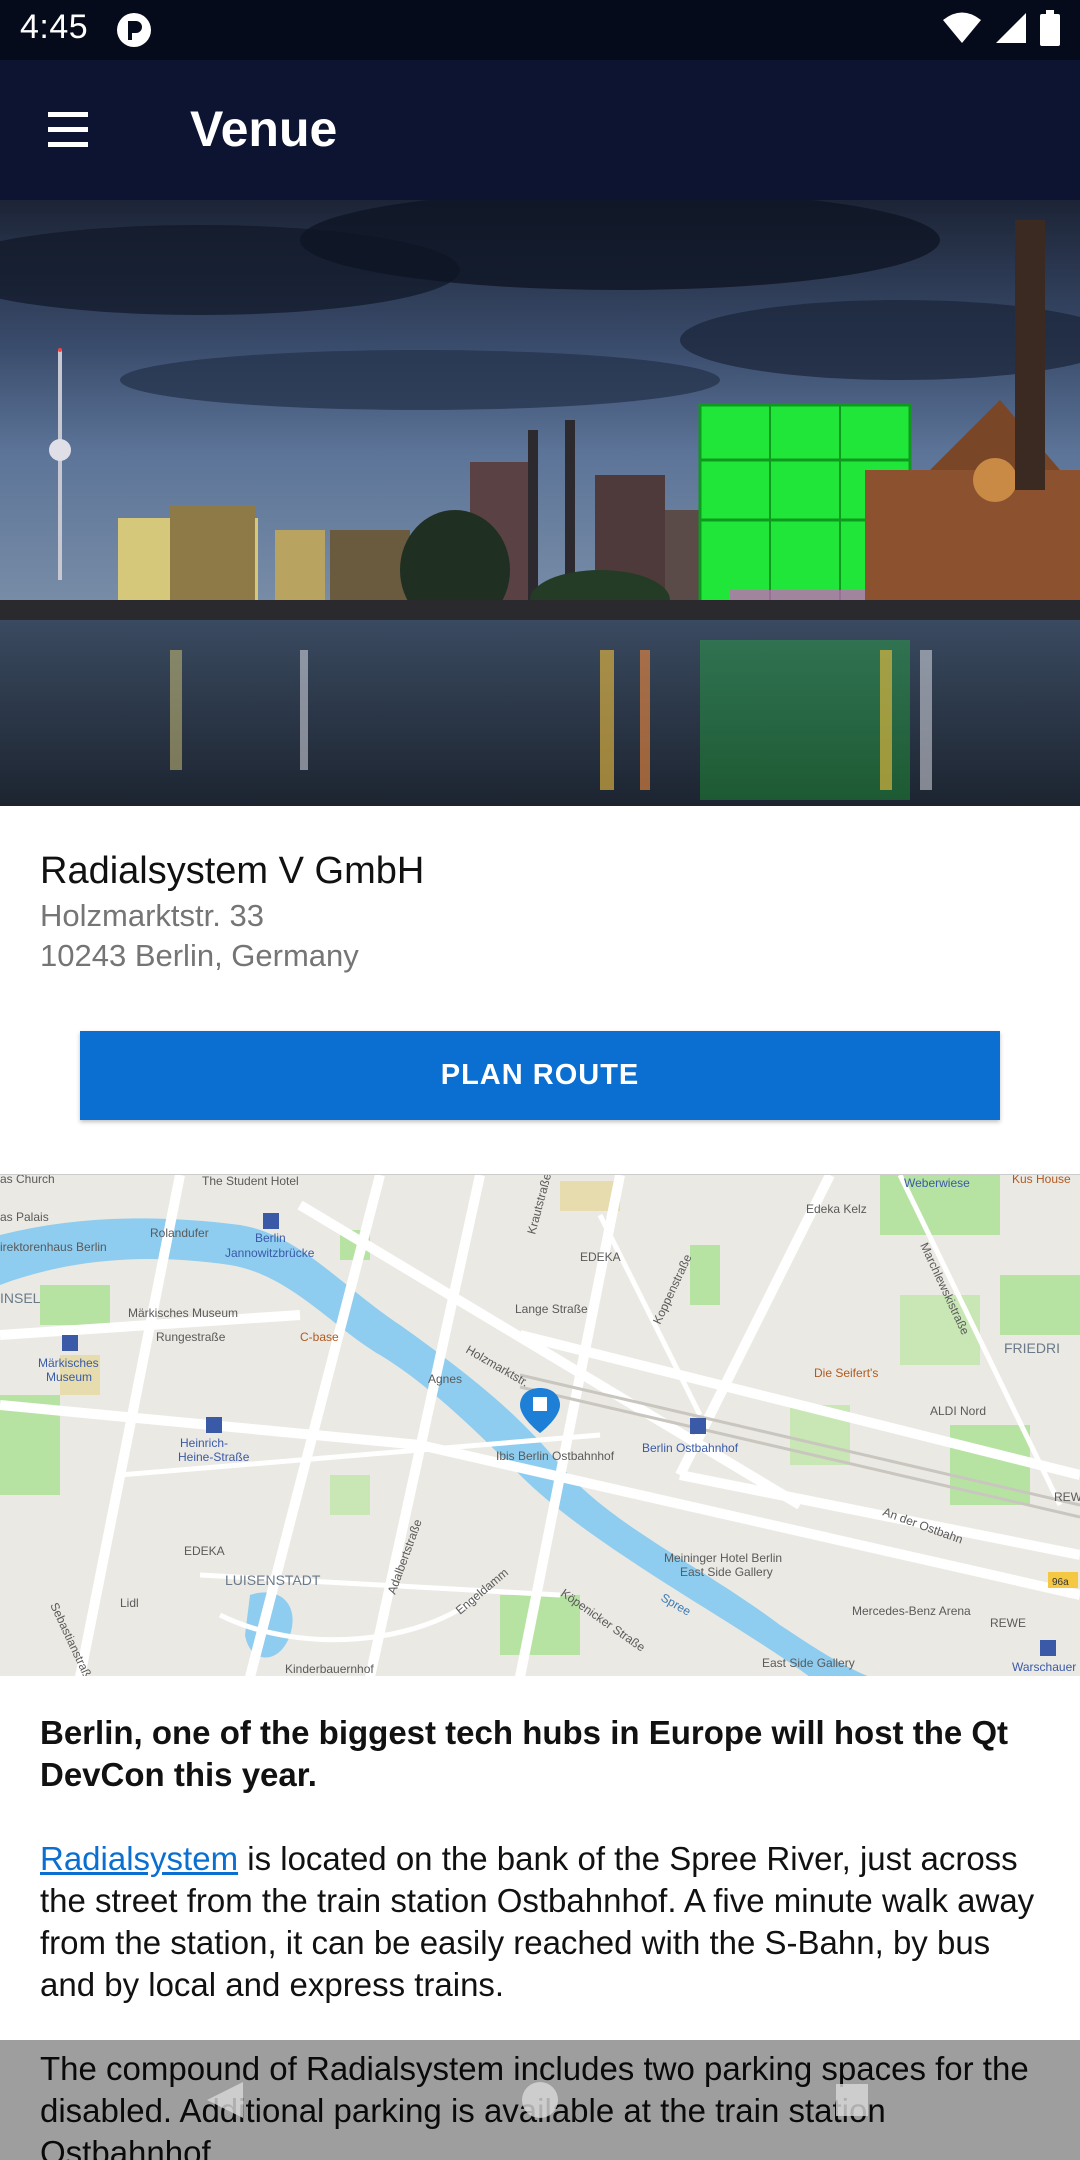 This screenshot has width=1080, height=2160. What do you see at coordinates (1067, 1497) in the screenshot?
I see `map-label: REW` at bounding box center [1067, 1497].